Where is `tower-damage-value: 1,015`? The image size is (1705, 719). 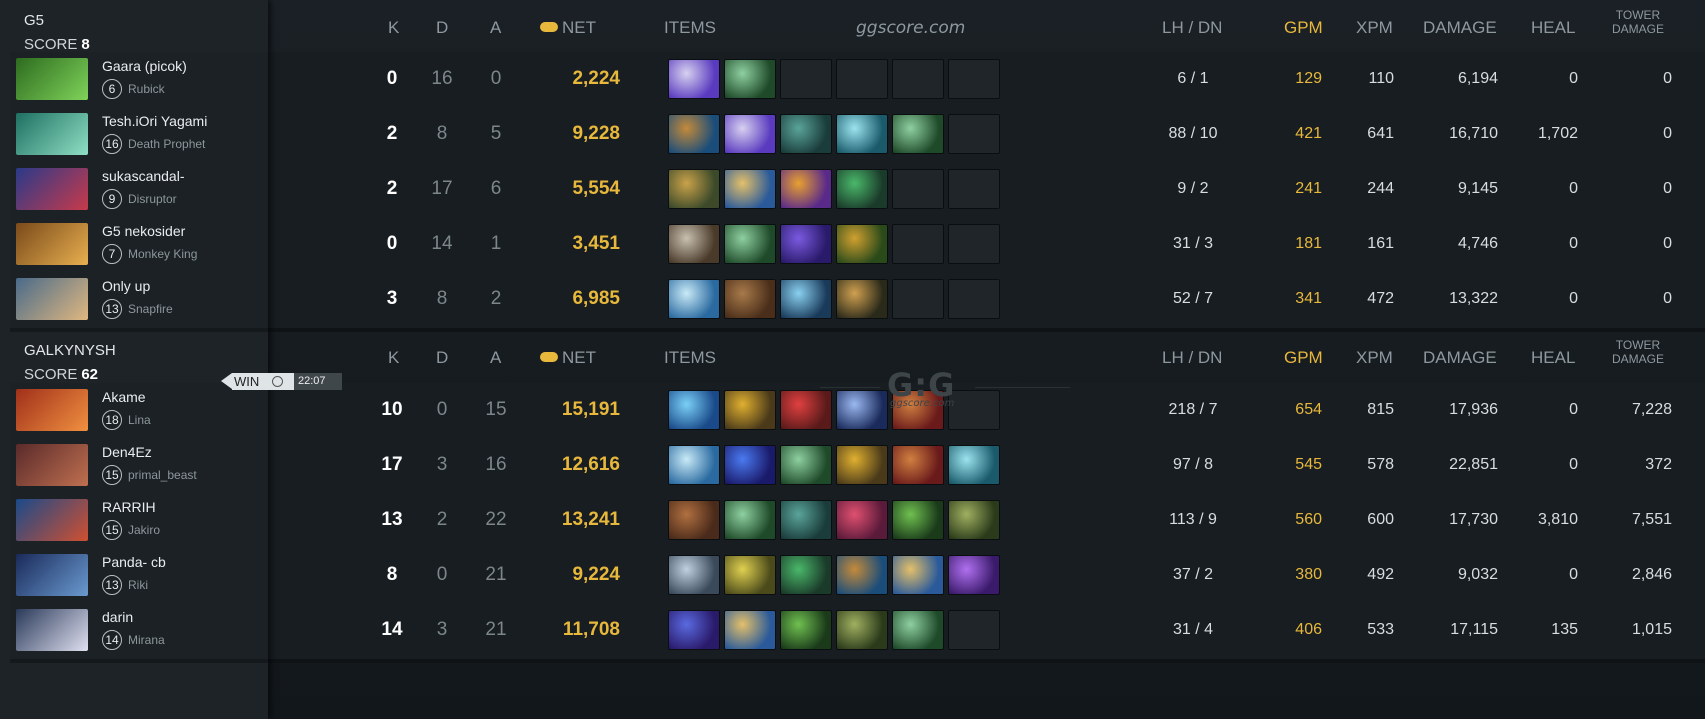 tower-damage-value: 1,015 is located at coordinates (1651, 629).